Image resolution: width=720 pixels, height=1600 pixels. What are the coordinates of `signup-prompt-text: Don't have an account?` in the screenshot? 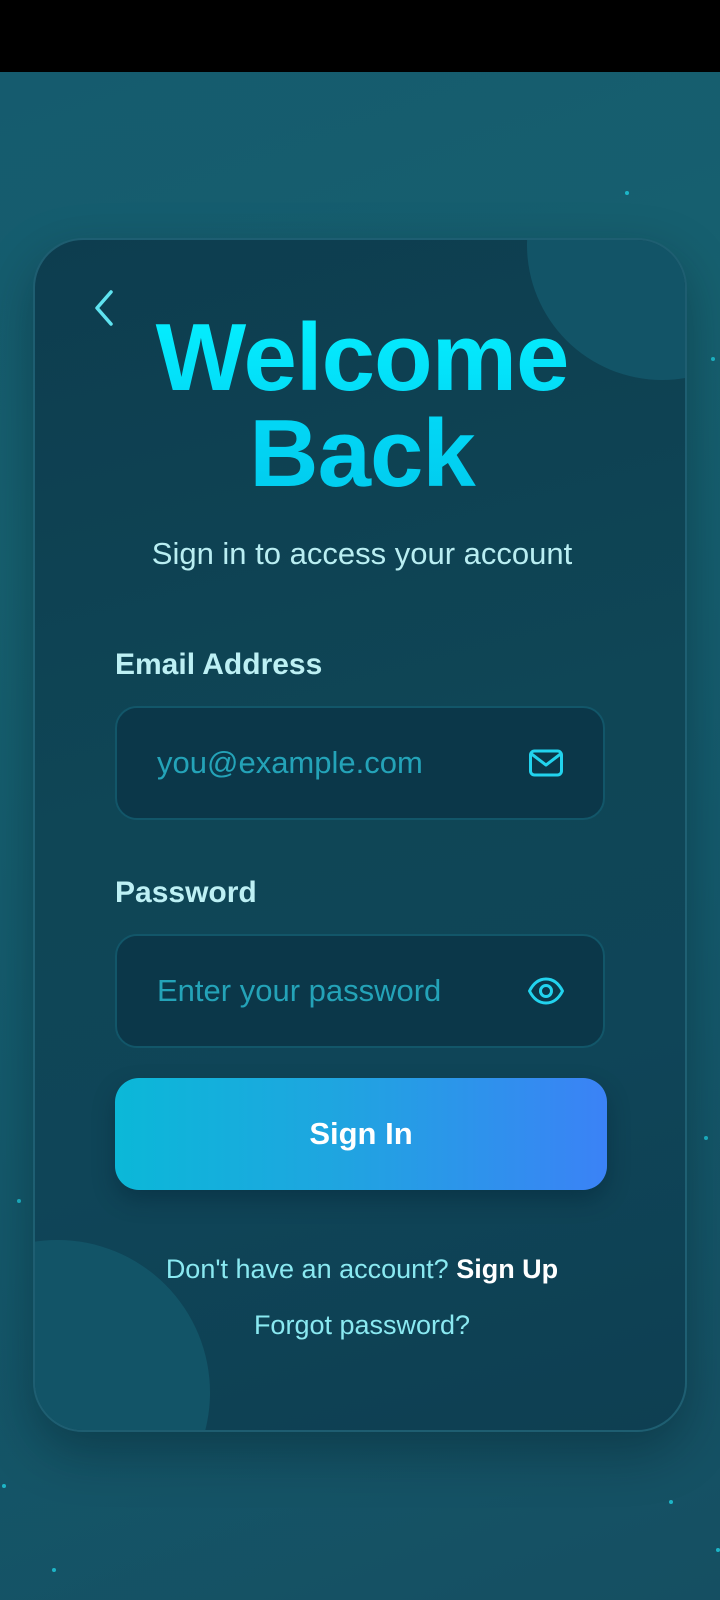 It's located at (307, 1269).